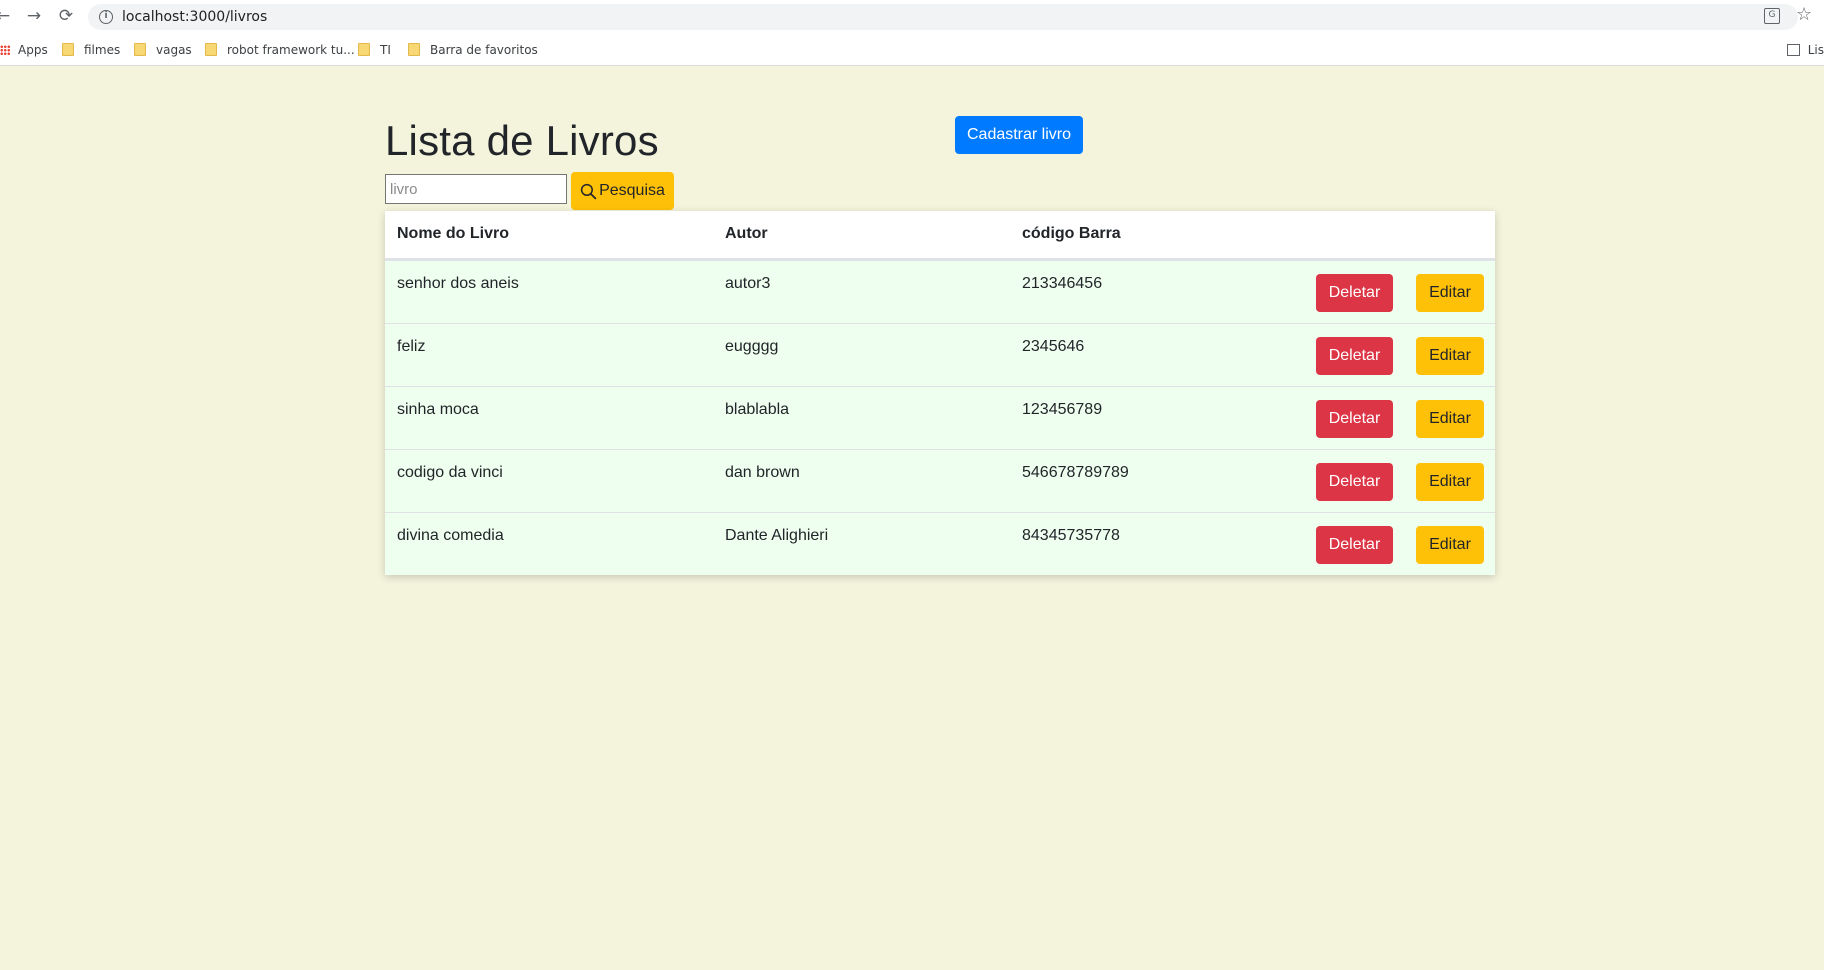 Image resolution: width=1824 pixels, height=970 pixels. Describe the element at coordinates (757, 409) in the screenshot. I see `cell-autor: blablabla` at that location.